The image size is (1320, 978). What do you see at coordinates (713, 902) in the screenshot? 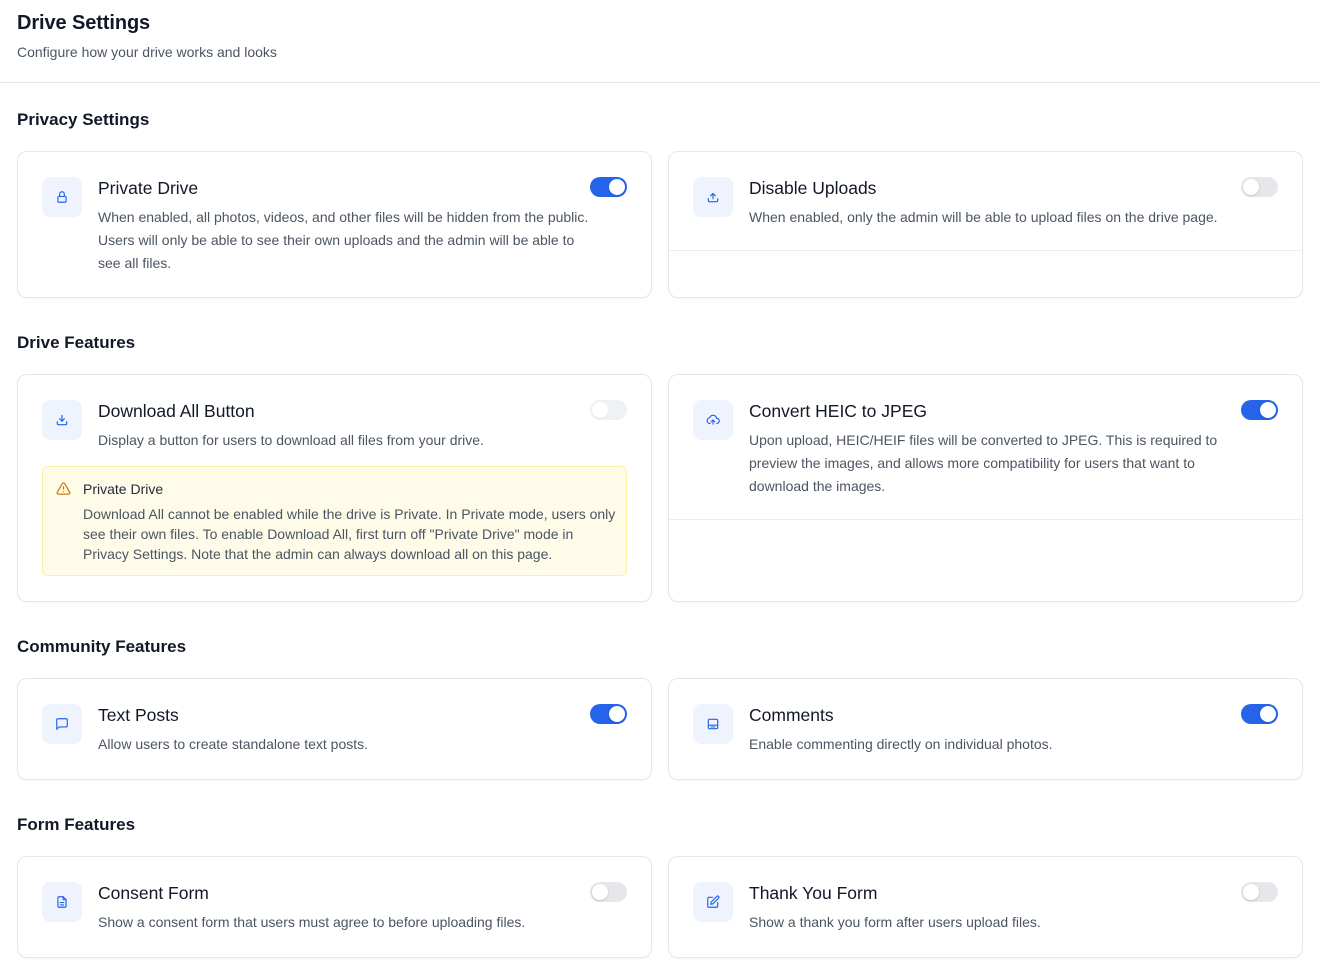
I see `edit-icon` at bounding box center [713, 902].